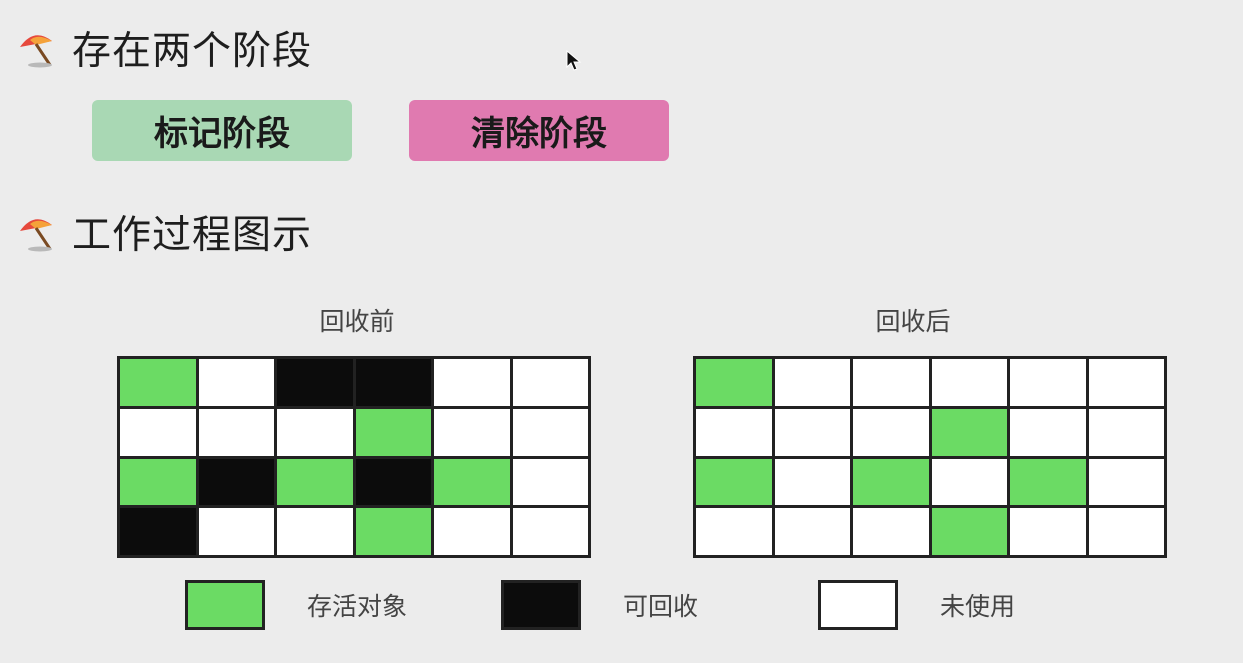 This screenshot has width=1243, height=663. What do you see at coordinates (192, 51) in the screenshot?
I see `heading-text: 存在两个阶段` at bounding box center [192, 51].